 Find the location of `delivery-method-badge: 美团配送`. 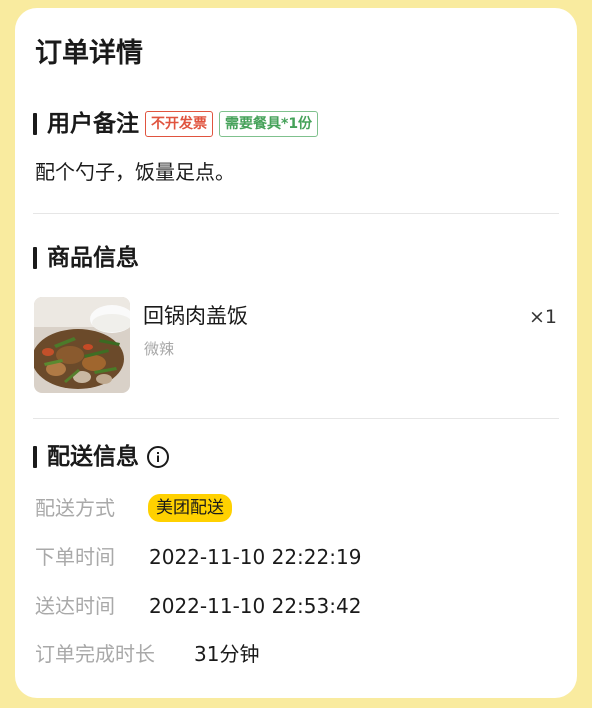

delivery-method-badge: 美团配送 is located at coordinates (190, 508).